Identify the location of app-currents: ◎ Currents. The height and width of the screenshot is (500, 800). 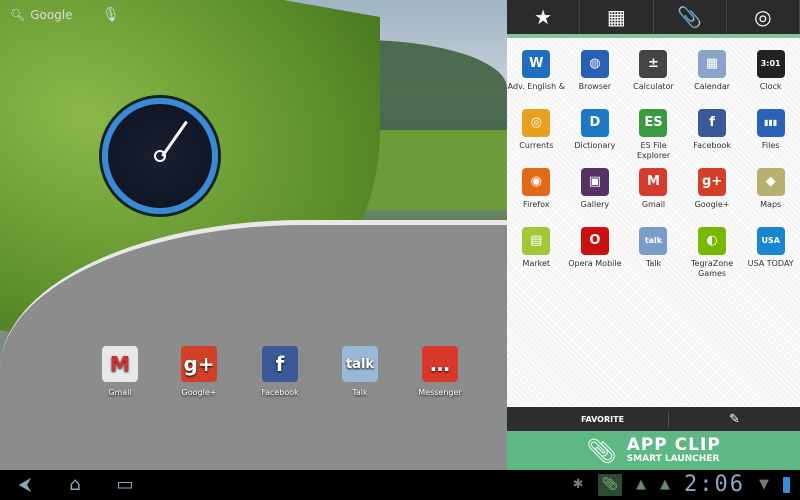
(536, 136).